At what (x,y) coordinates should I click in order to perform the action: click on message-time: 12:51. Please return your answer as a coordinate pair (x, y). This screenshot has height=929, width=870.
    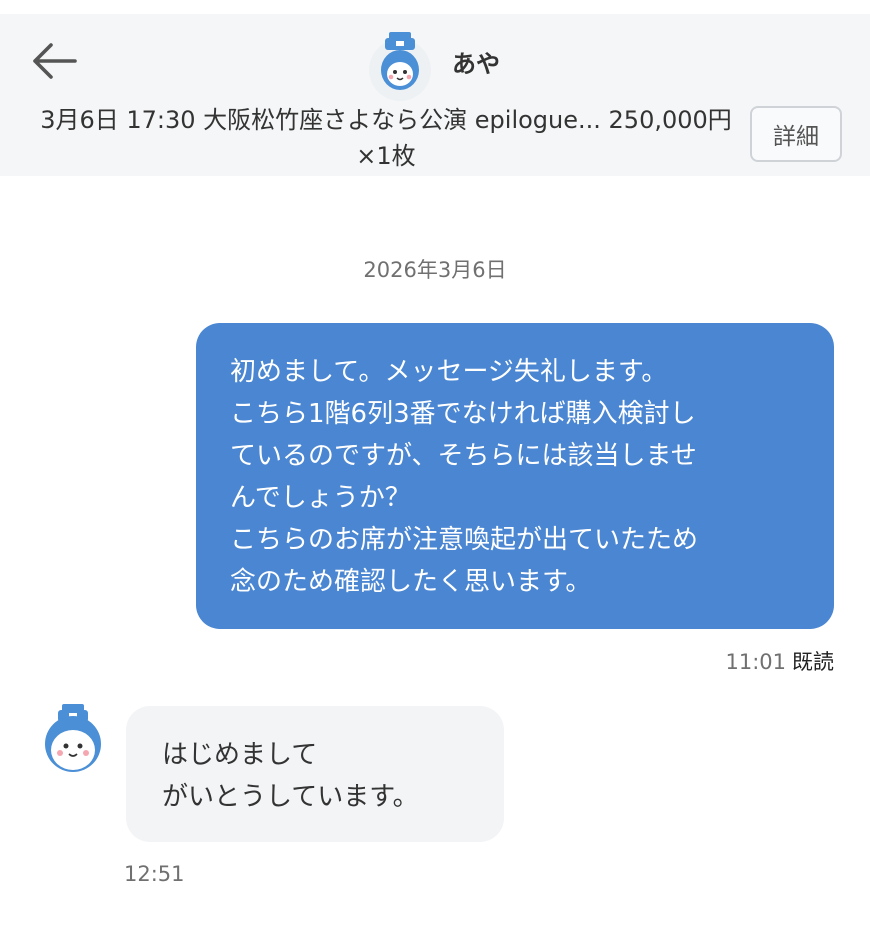
    Looking at the image, I should click on (154, 874).